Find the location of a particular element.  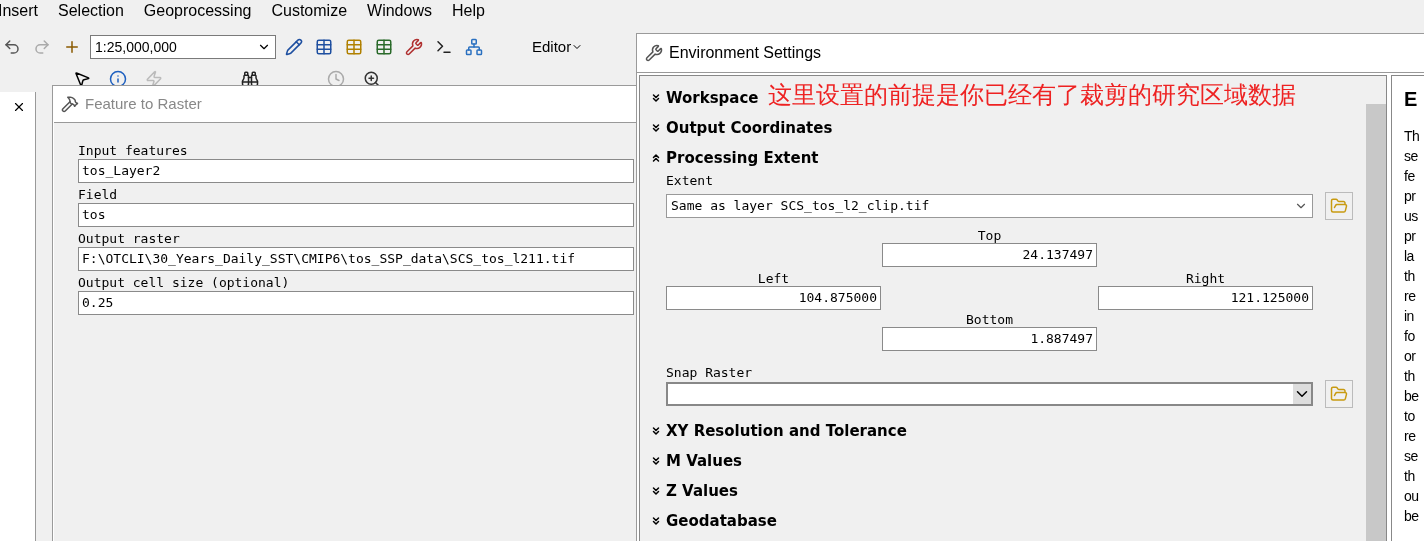

field-label: Extent is located at coordinates (690, 180).